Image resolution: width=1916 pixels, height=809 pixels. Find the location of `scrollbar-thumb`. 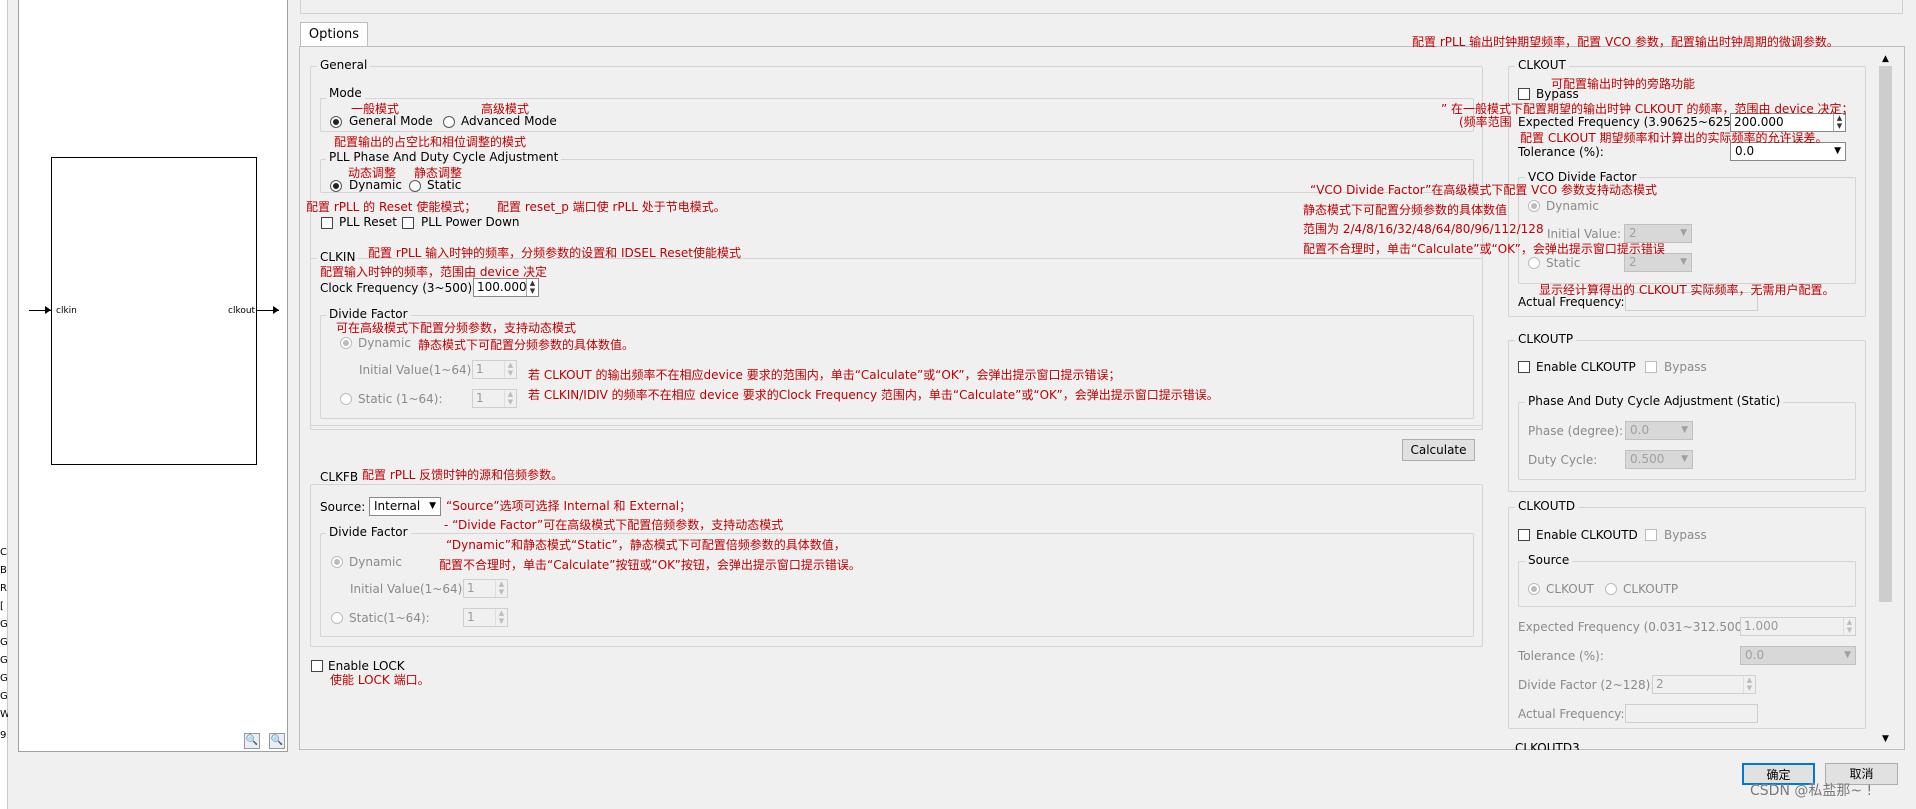

scrollbar-thumb is located at coordinates (1885, 334).